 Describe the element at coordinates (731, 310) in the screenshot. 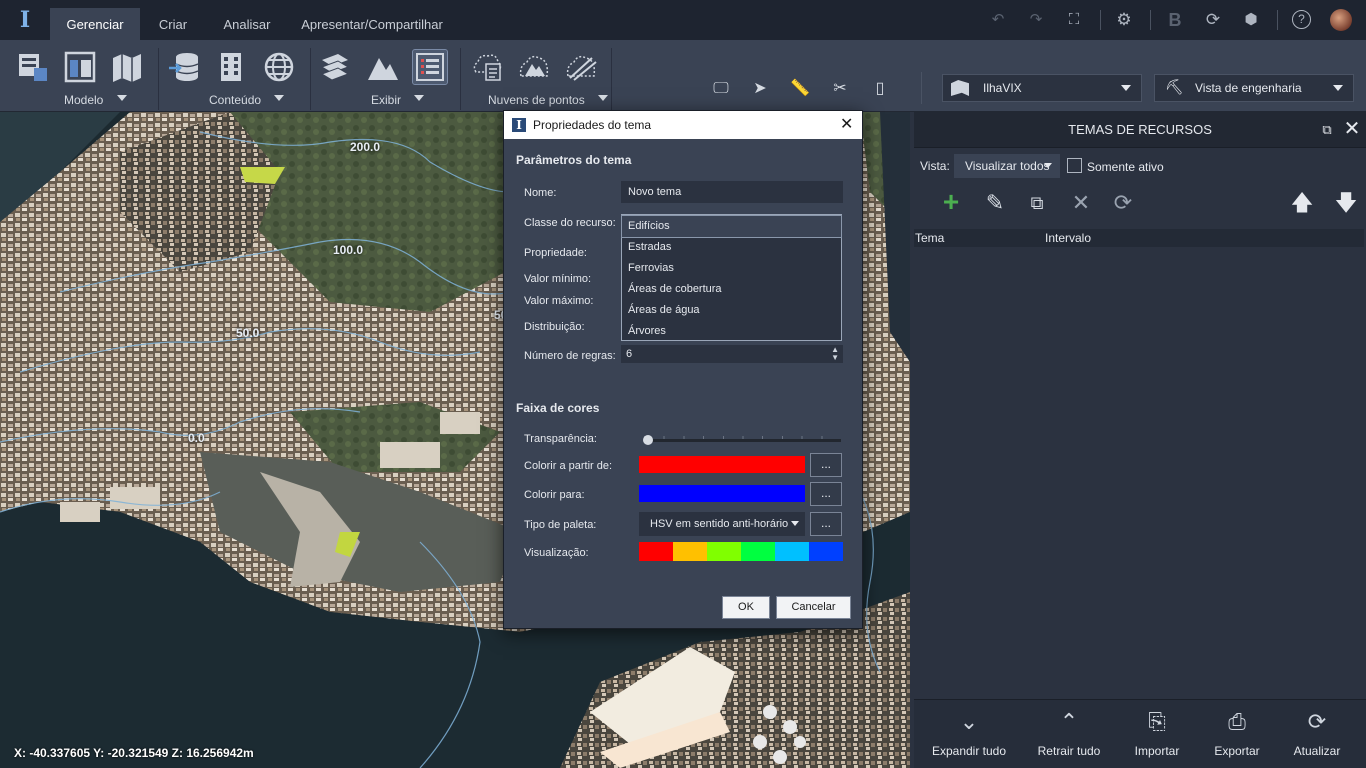

I see `feature-class-option: Áreas de água` at that location.